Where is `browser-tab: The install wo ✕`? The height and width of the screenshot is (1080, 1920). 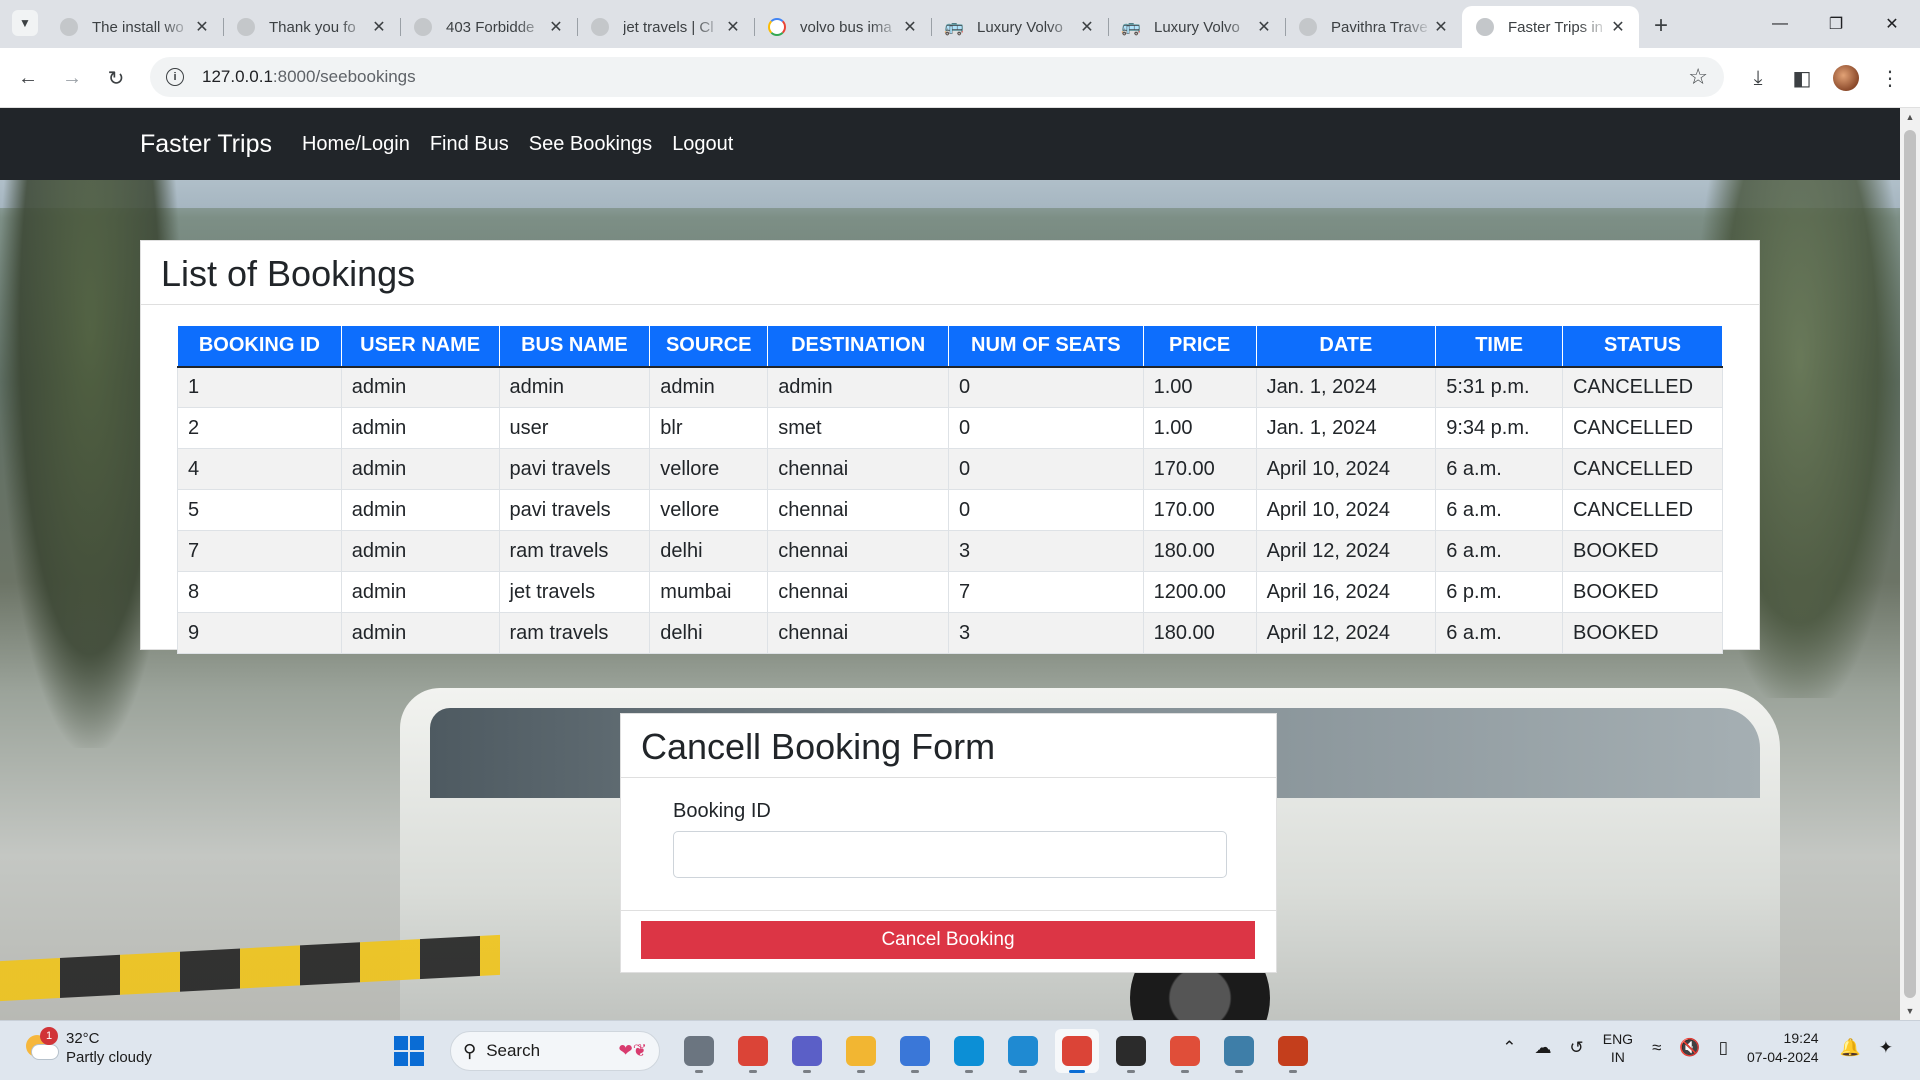
browser-tab: The install wo ✕ is located at coordinates (134, 27).